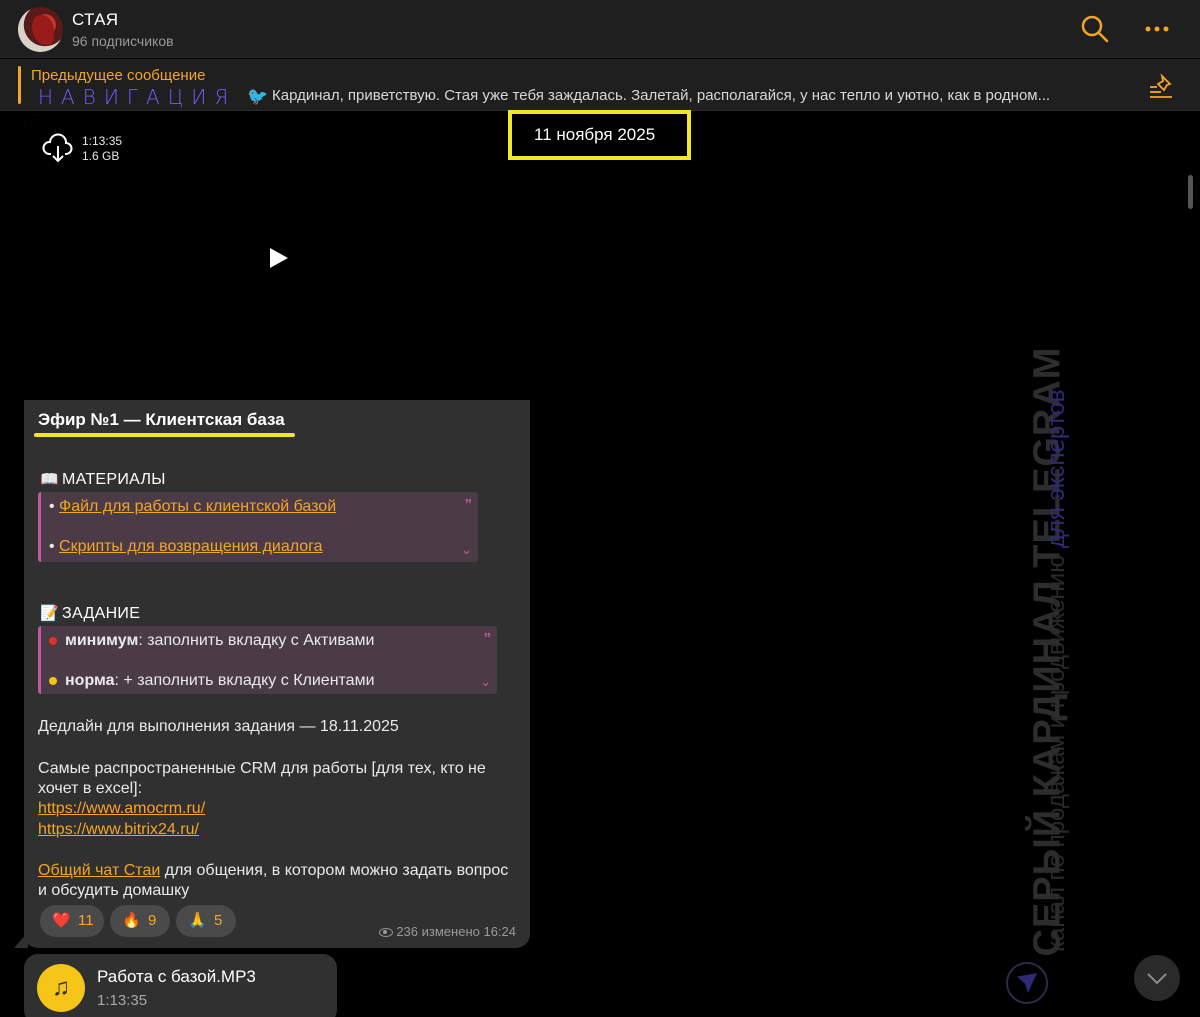 This screenshot has width=1200, height=1017. I want to click on reaction-heart: ❤️ 11, so click(72, 921).